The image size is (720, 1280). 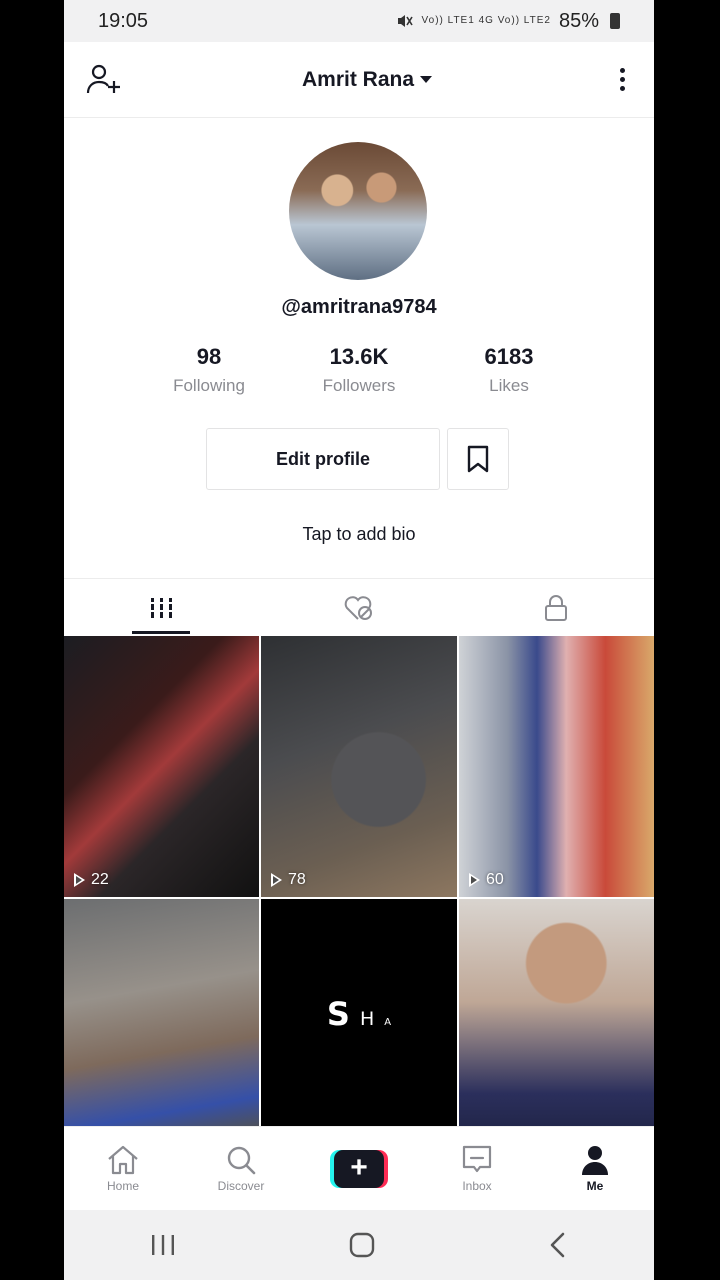 What do you see at coordinates (359, 356) in the screenshot?
I see `stat-value: 13.6K` at bounding box center [359, 356].